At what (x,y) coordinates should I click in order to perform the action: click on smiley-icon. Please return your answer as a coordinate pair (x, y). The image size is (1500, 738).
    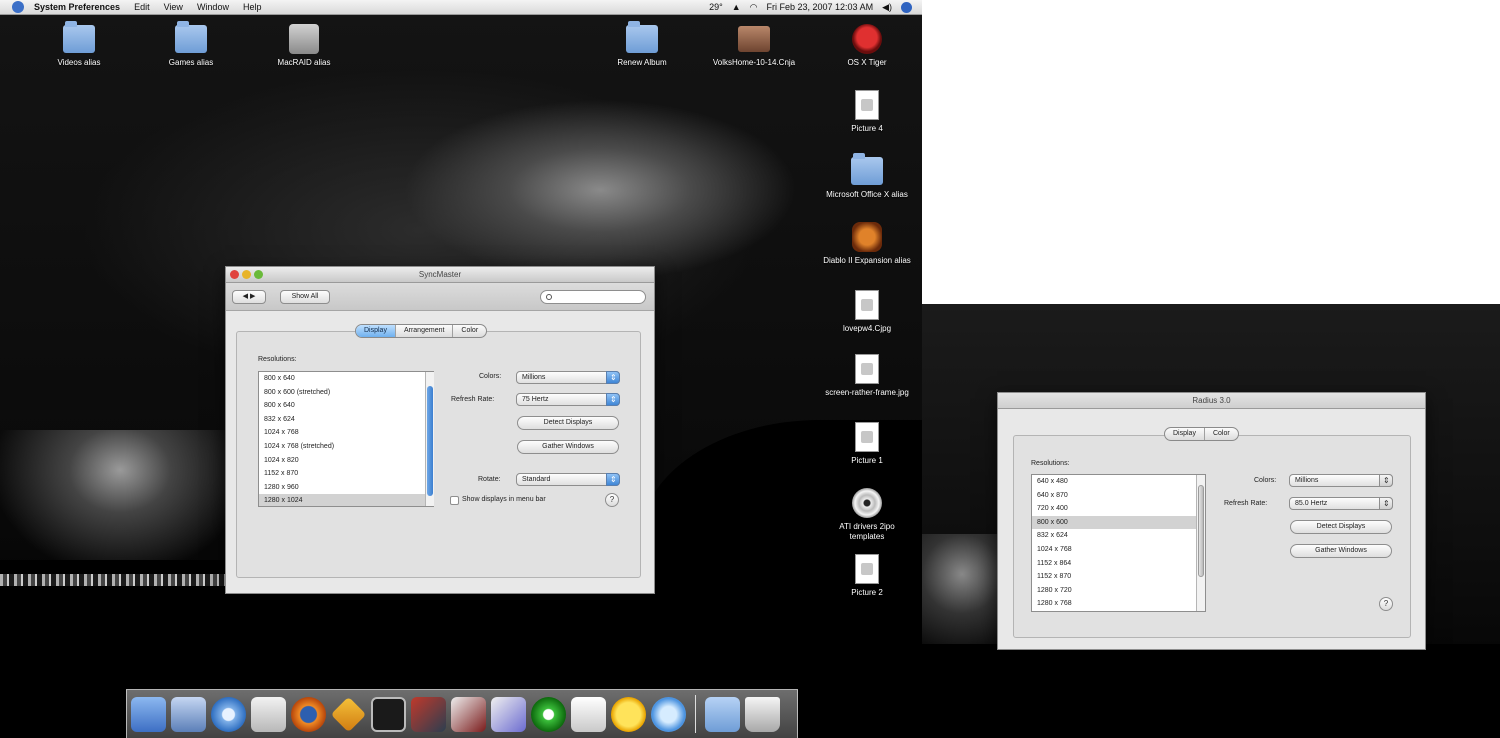
    Looking at the image, I should click on (628, 714).